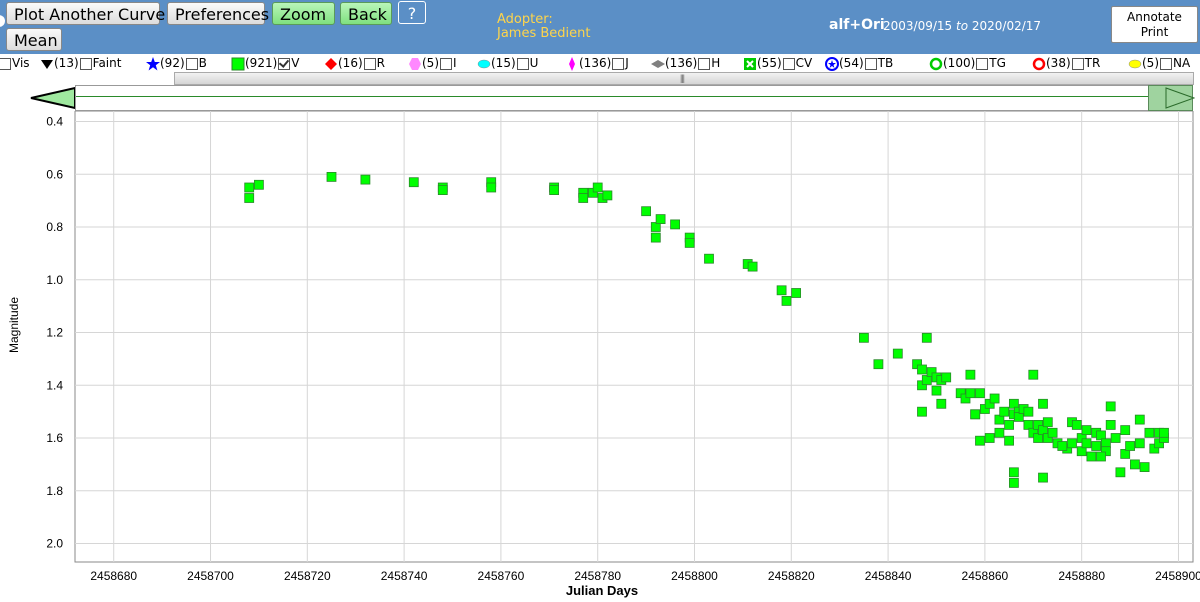  I want to click on legend-item-tr: (38) TR, so click(1066, 63).